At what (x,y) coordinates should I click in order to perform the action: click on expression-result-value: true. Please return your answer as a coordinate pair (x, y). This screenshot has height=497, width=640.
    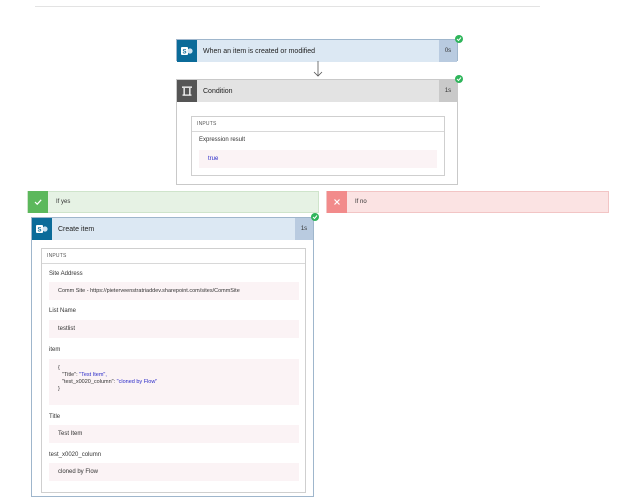
    Looking at the image, I should click on (318, 159).